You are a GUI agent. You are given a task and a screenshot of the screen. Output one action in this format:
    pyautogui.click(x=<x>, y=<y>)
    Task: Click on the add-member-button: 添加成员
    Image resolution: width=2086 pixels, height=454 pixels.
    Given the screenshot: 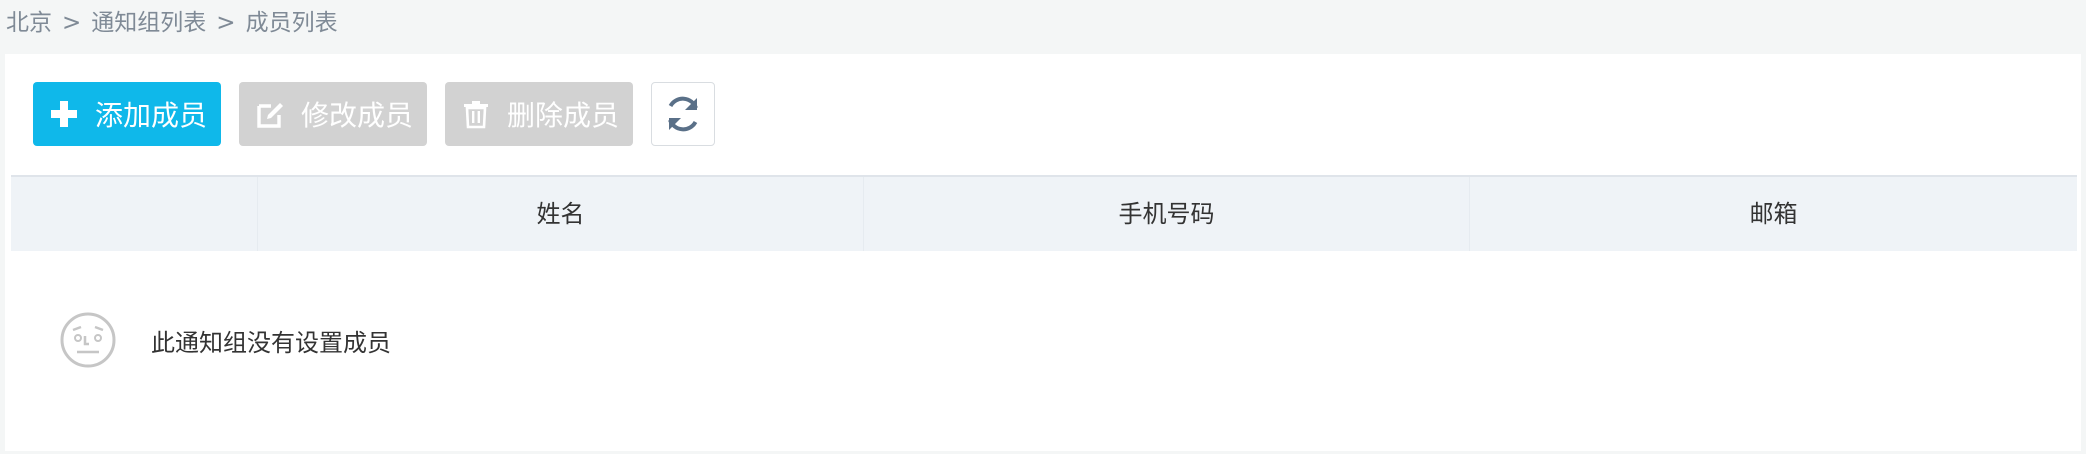 What is the action you would take?
    pyautogui.click(x=127, y=114)
    